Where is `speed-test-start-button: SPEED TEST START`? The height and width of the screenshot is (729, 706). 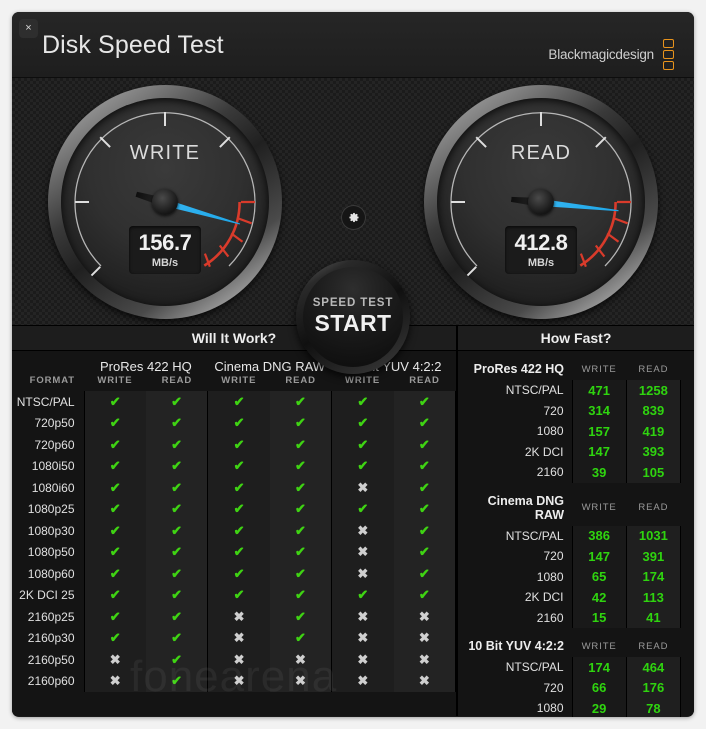 speed-test-start-button: SPEED TEST START is located at coordinates (353, 317).